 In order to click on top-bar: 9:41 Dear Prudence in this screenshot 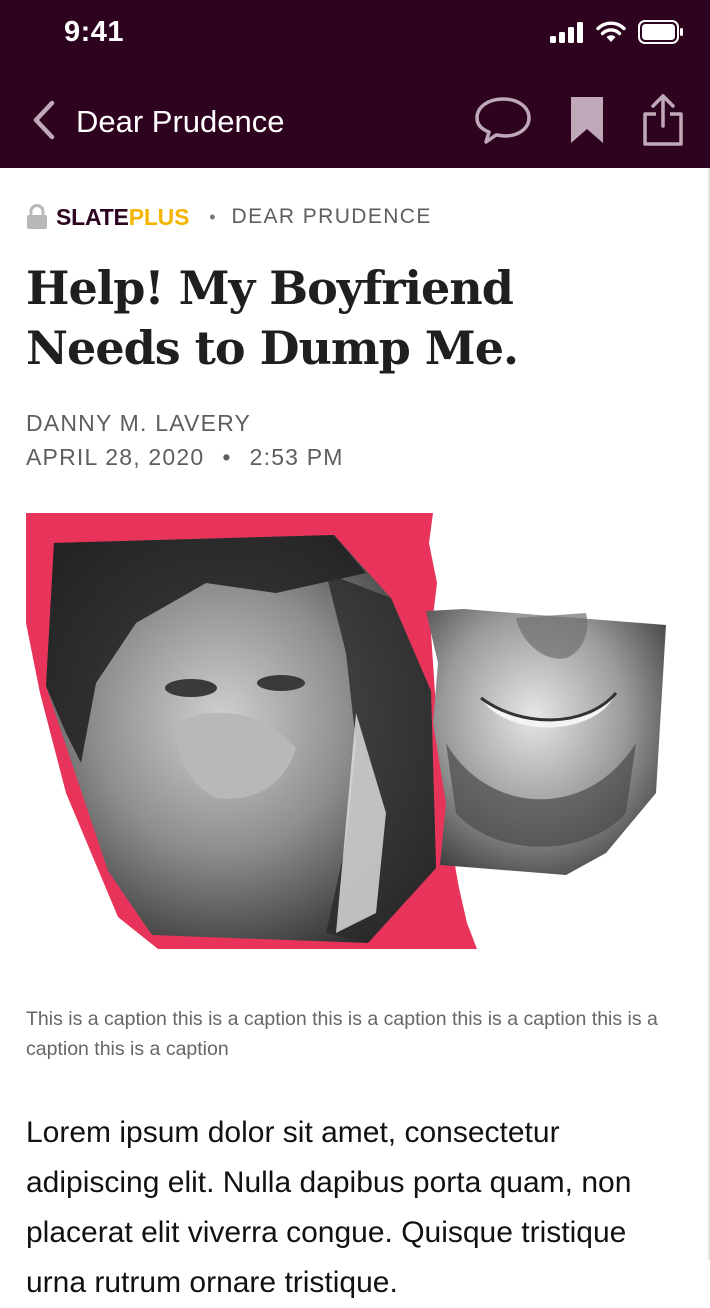, I will do `click(355, 84)`.